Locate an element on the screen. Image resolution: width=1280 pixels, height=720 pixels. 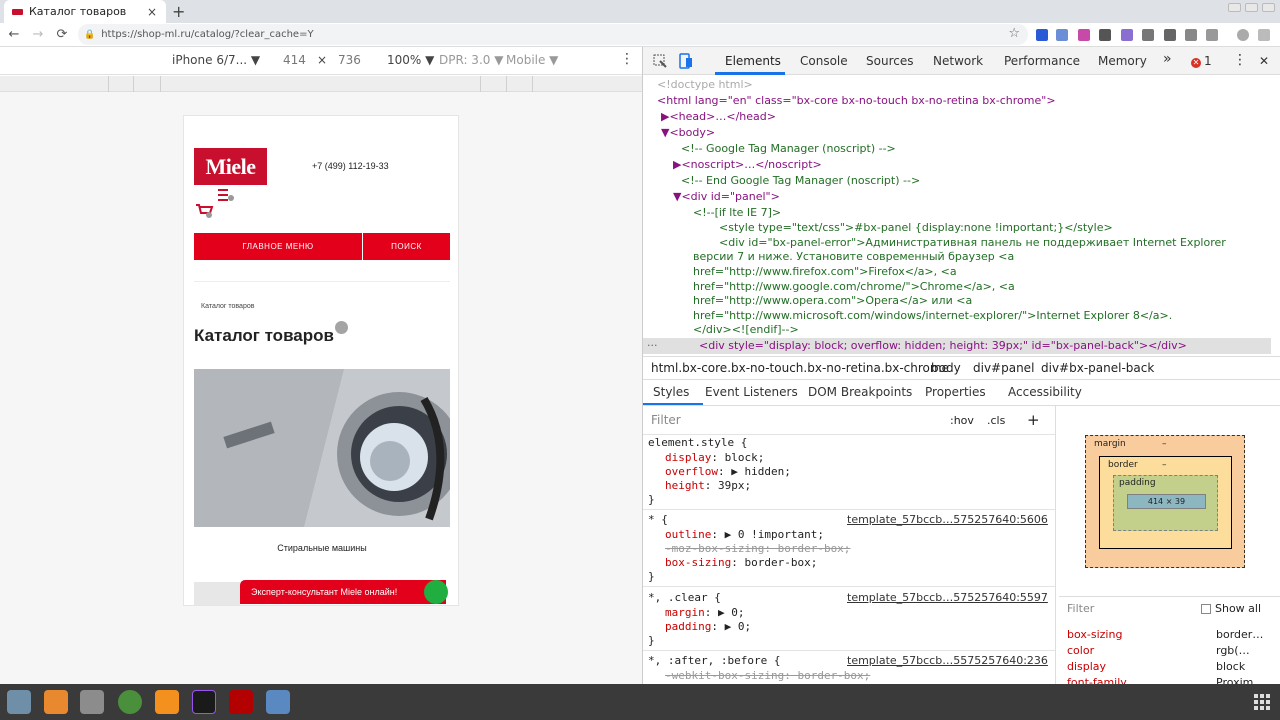
subtab-accessibility: Accessibility is located at coordinates (1045, 392).